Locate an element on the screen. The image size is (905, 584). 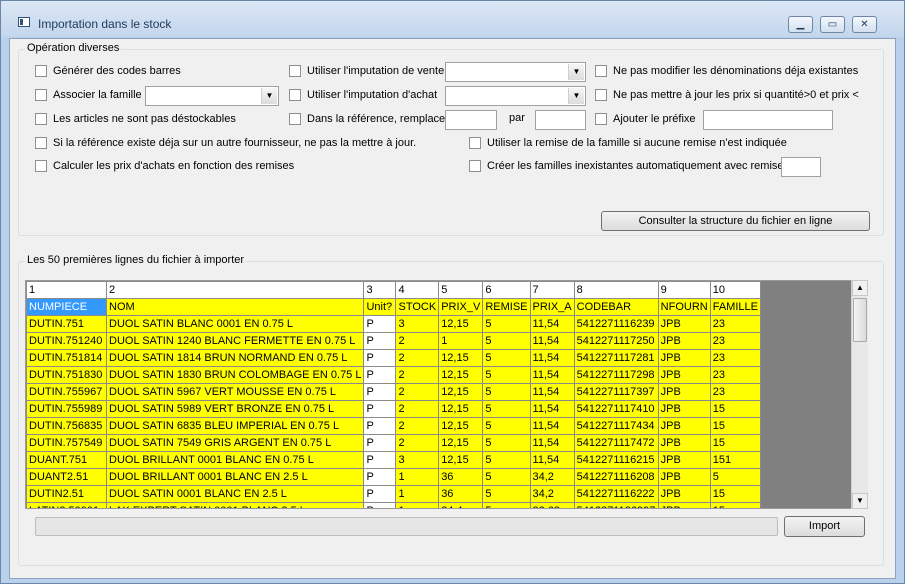
table-cell: 32,68 is located at coordinates (552, 505).